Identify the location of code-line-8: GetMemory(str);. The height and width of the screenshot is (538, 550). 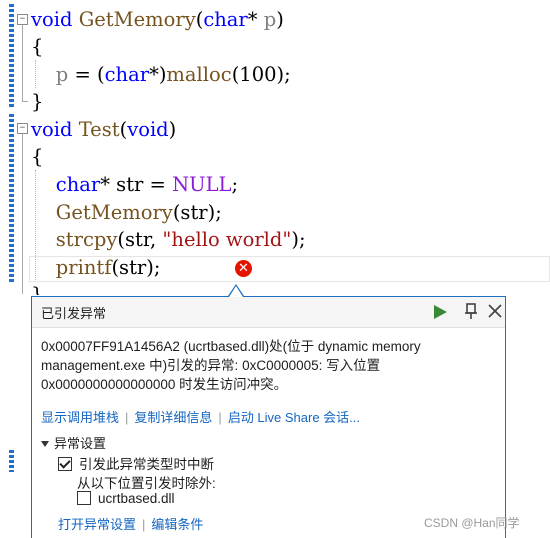
(126, 212).